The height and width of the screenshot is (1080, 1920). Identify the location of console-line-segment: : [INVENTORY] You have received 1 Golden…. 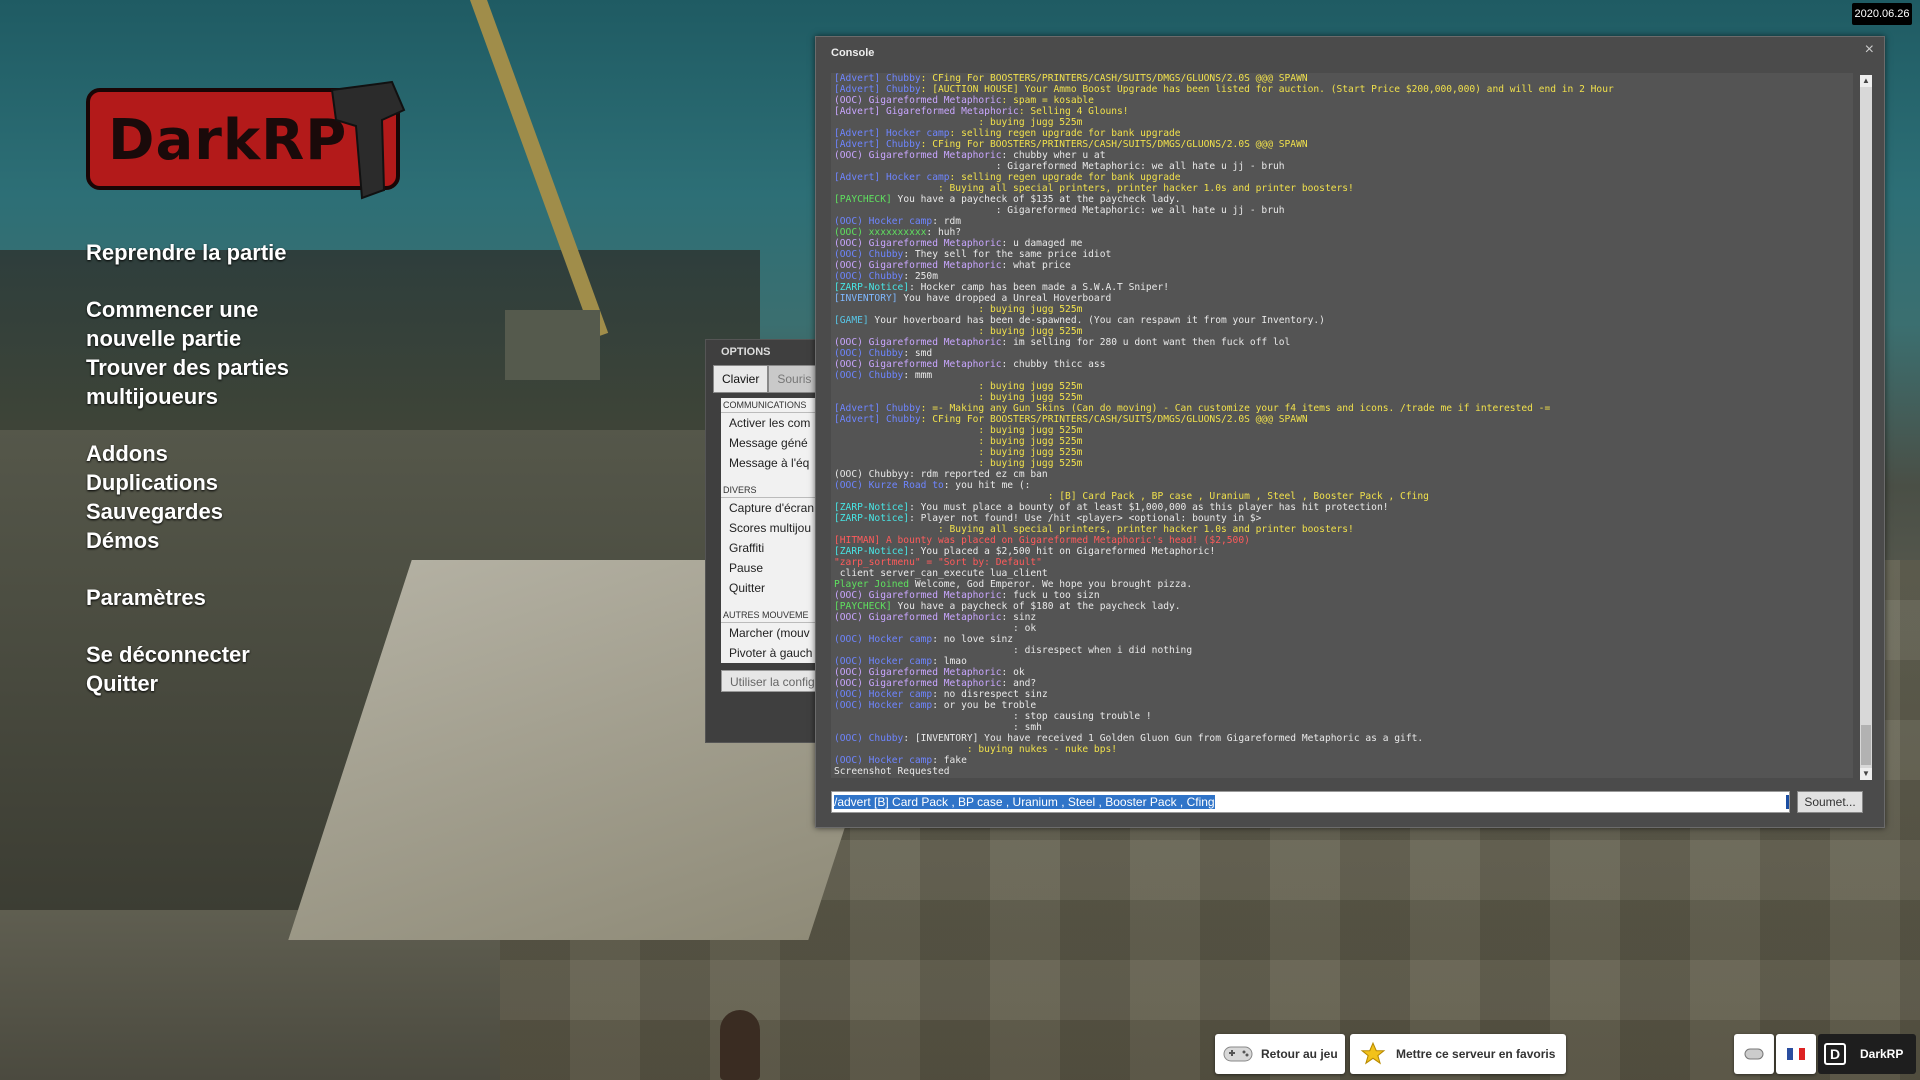
(1163, 738).